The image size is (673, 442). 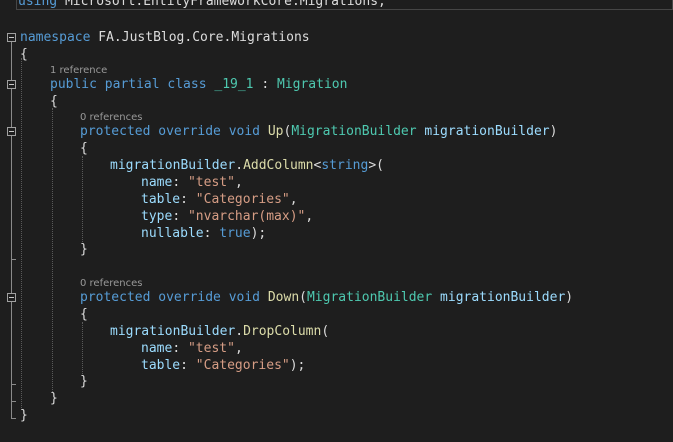 What do you see at coordinates (272, 131) in the screenshot?
I see `method-name: Up` at bounding box center [272, 131].